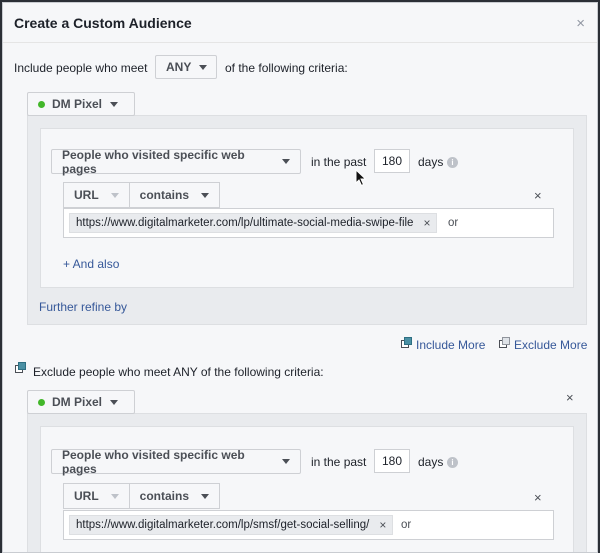 This screenshot has width=600, height=553. Describe the element at coordinates (300, 23) in the screenshot. I see `dialog-header: Create a Custom Audience ×` at that location.